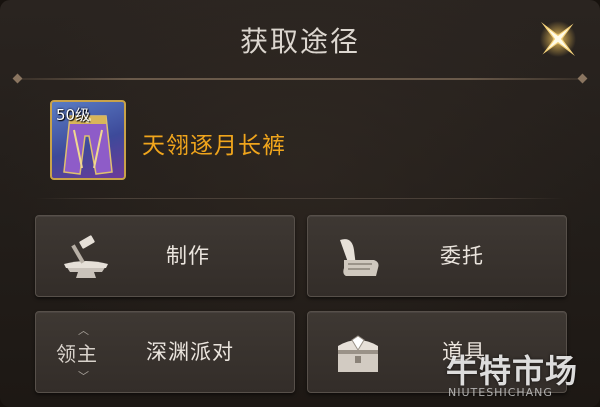 Image resolution: width=600 pixels, height=407 pixels. Describe the element at coordinates (462, 256) in the screenshot. I see `source-commission-label: 委托` at that location.